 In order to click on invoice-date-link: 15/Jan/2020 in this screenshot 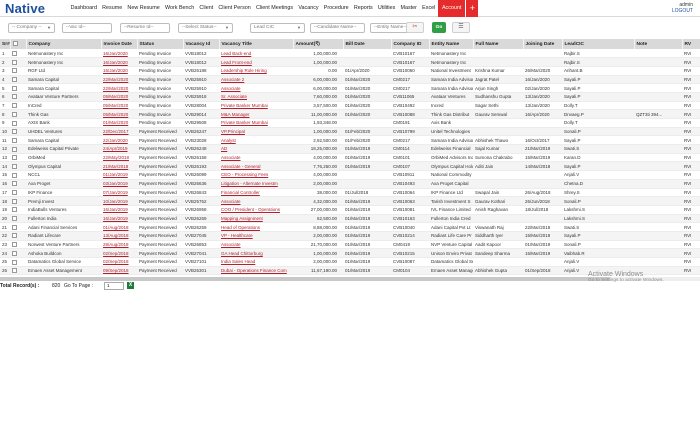, I will do `click(119, 71)`.